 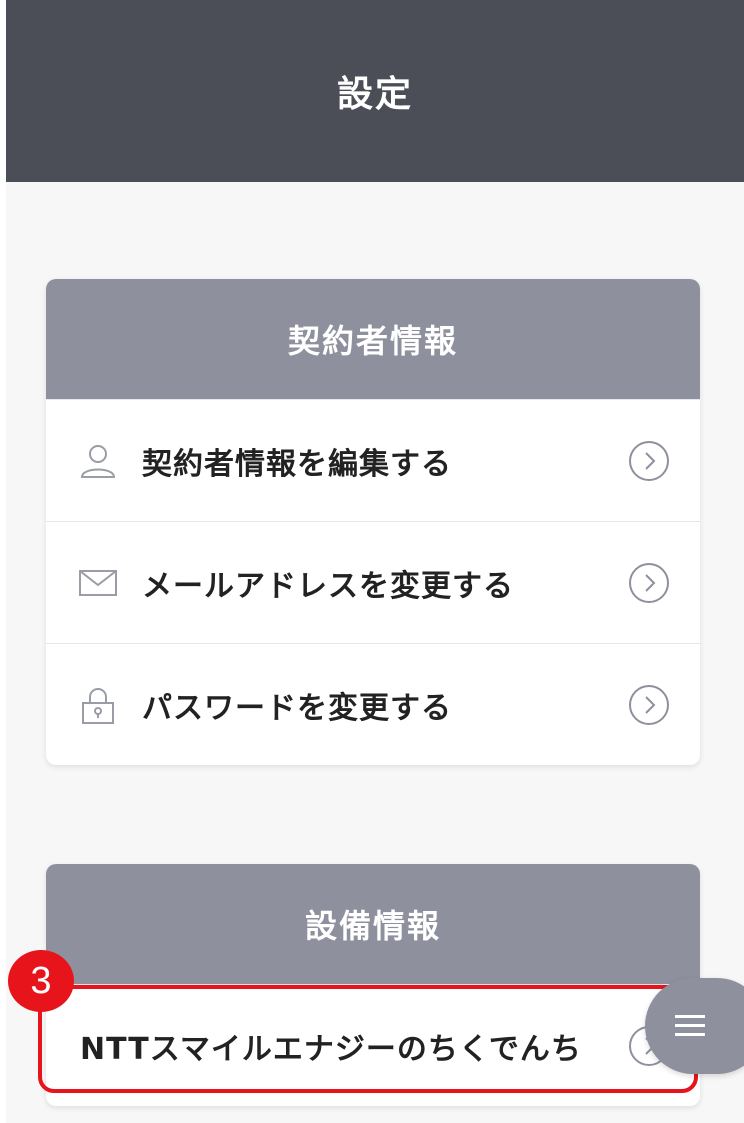 I want to click on edit-contract-info-row: 契約者情報を編集する, so click(x=373, y=460).